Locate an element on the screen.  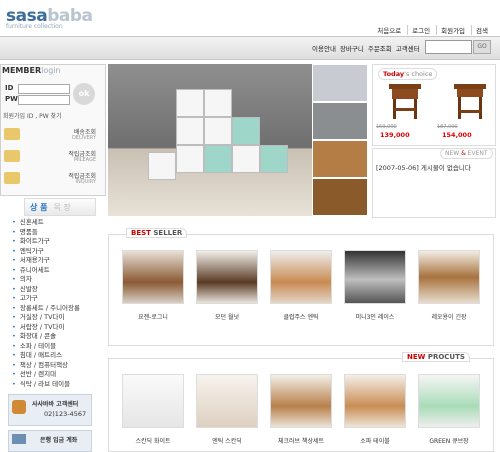
product-card: 레오용이 긴장 is located at coordinates (449, 285).